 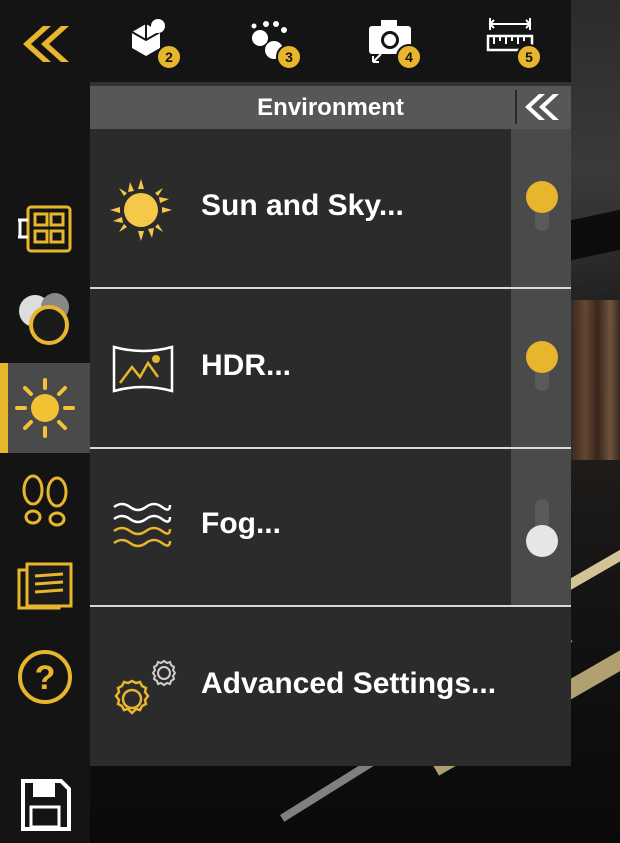 What do you see at coordinates (289, 57) in the screenshot?
I see `badge: 3` at bounding box center [289, 57].